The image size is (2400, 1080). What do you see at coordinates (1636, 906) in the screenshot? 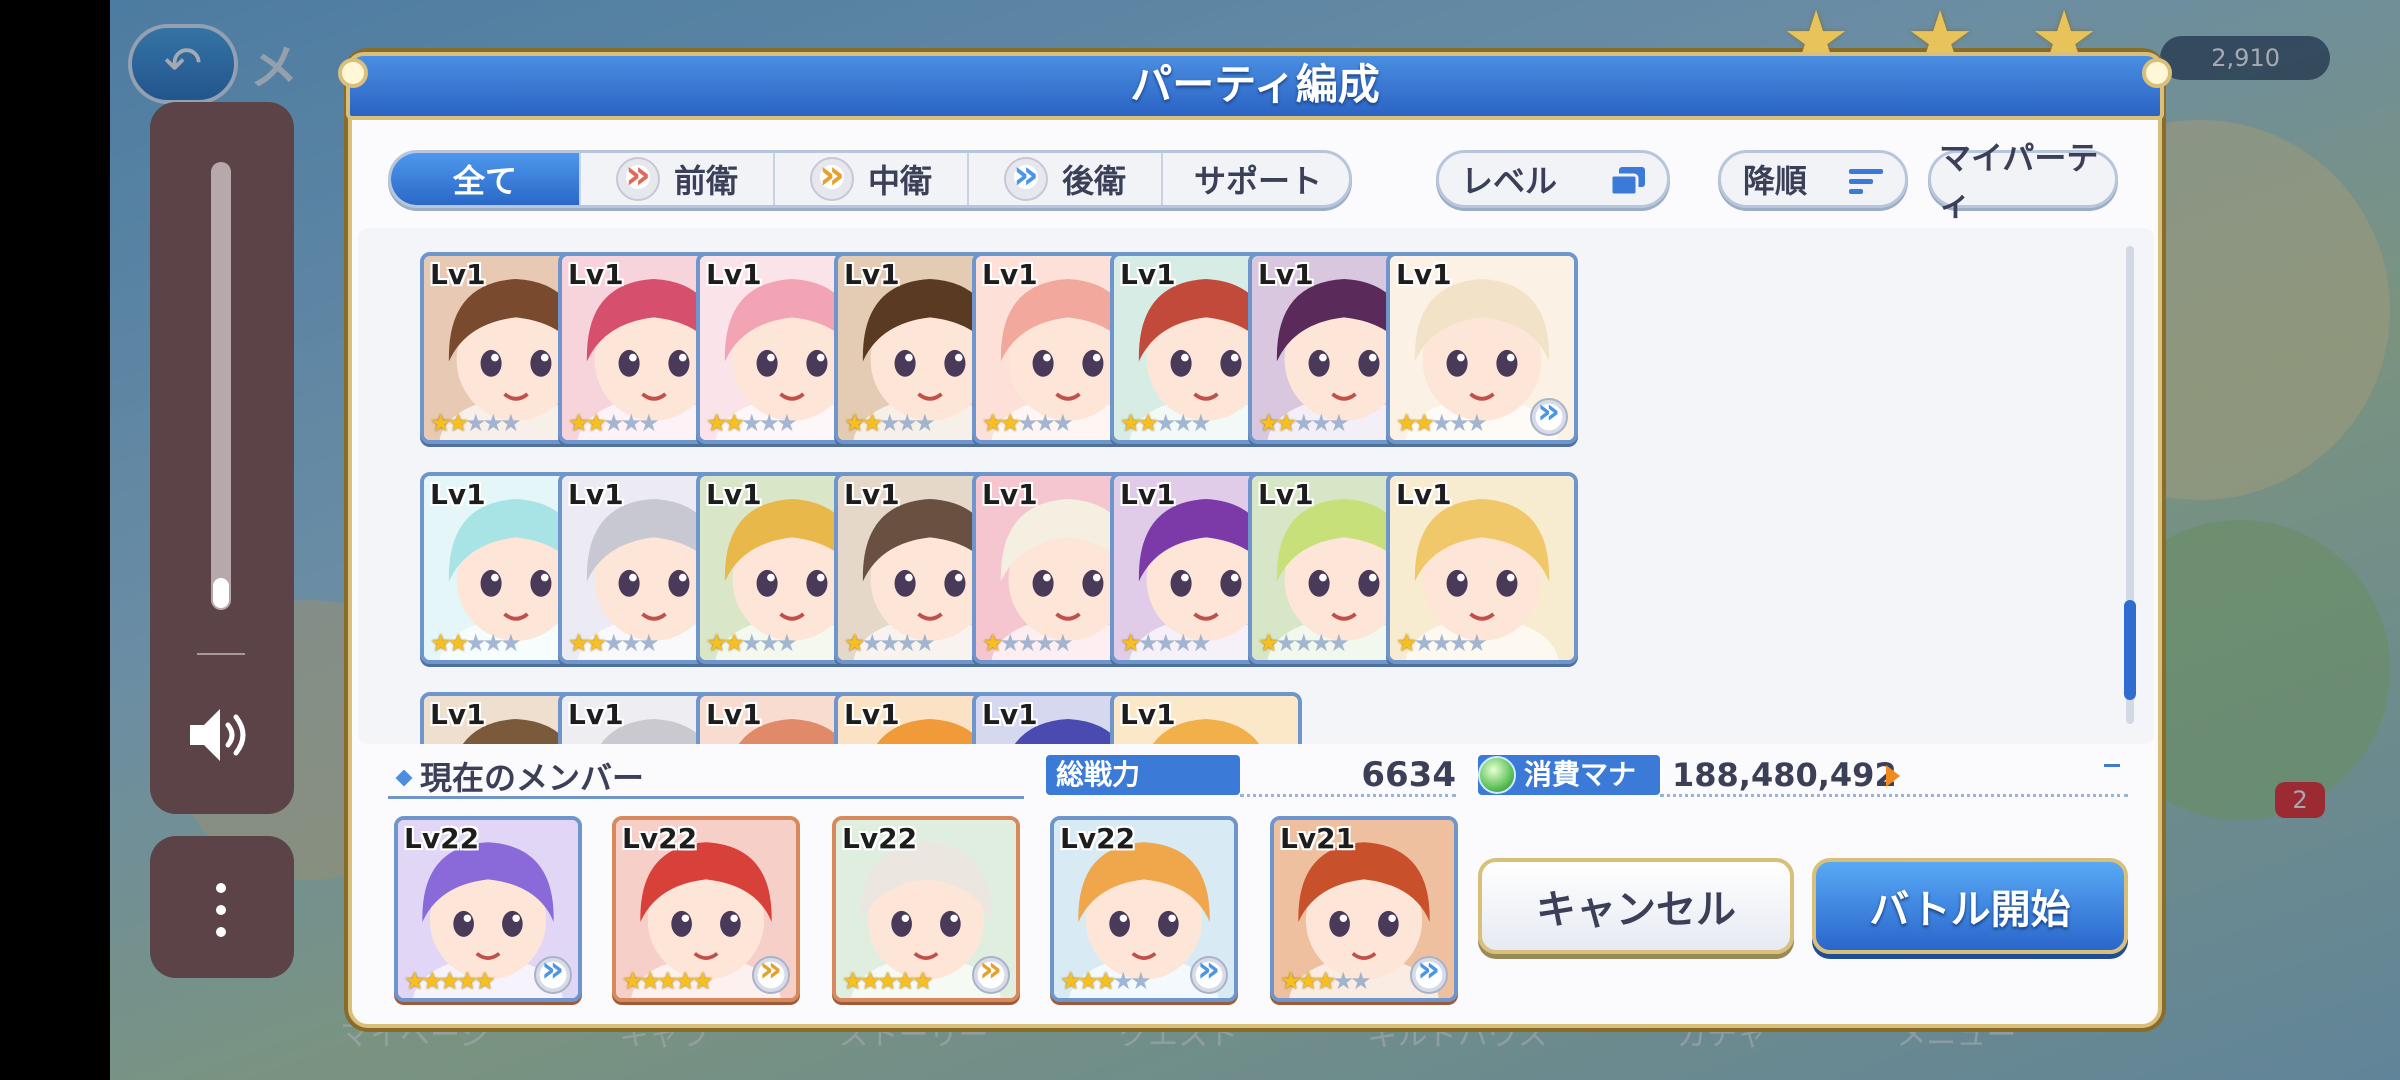
I see `cancel-button: キャンセル` at bounding box center [1636, 906].